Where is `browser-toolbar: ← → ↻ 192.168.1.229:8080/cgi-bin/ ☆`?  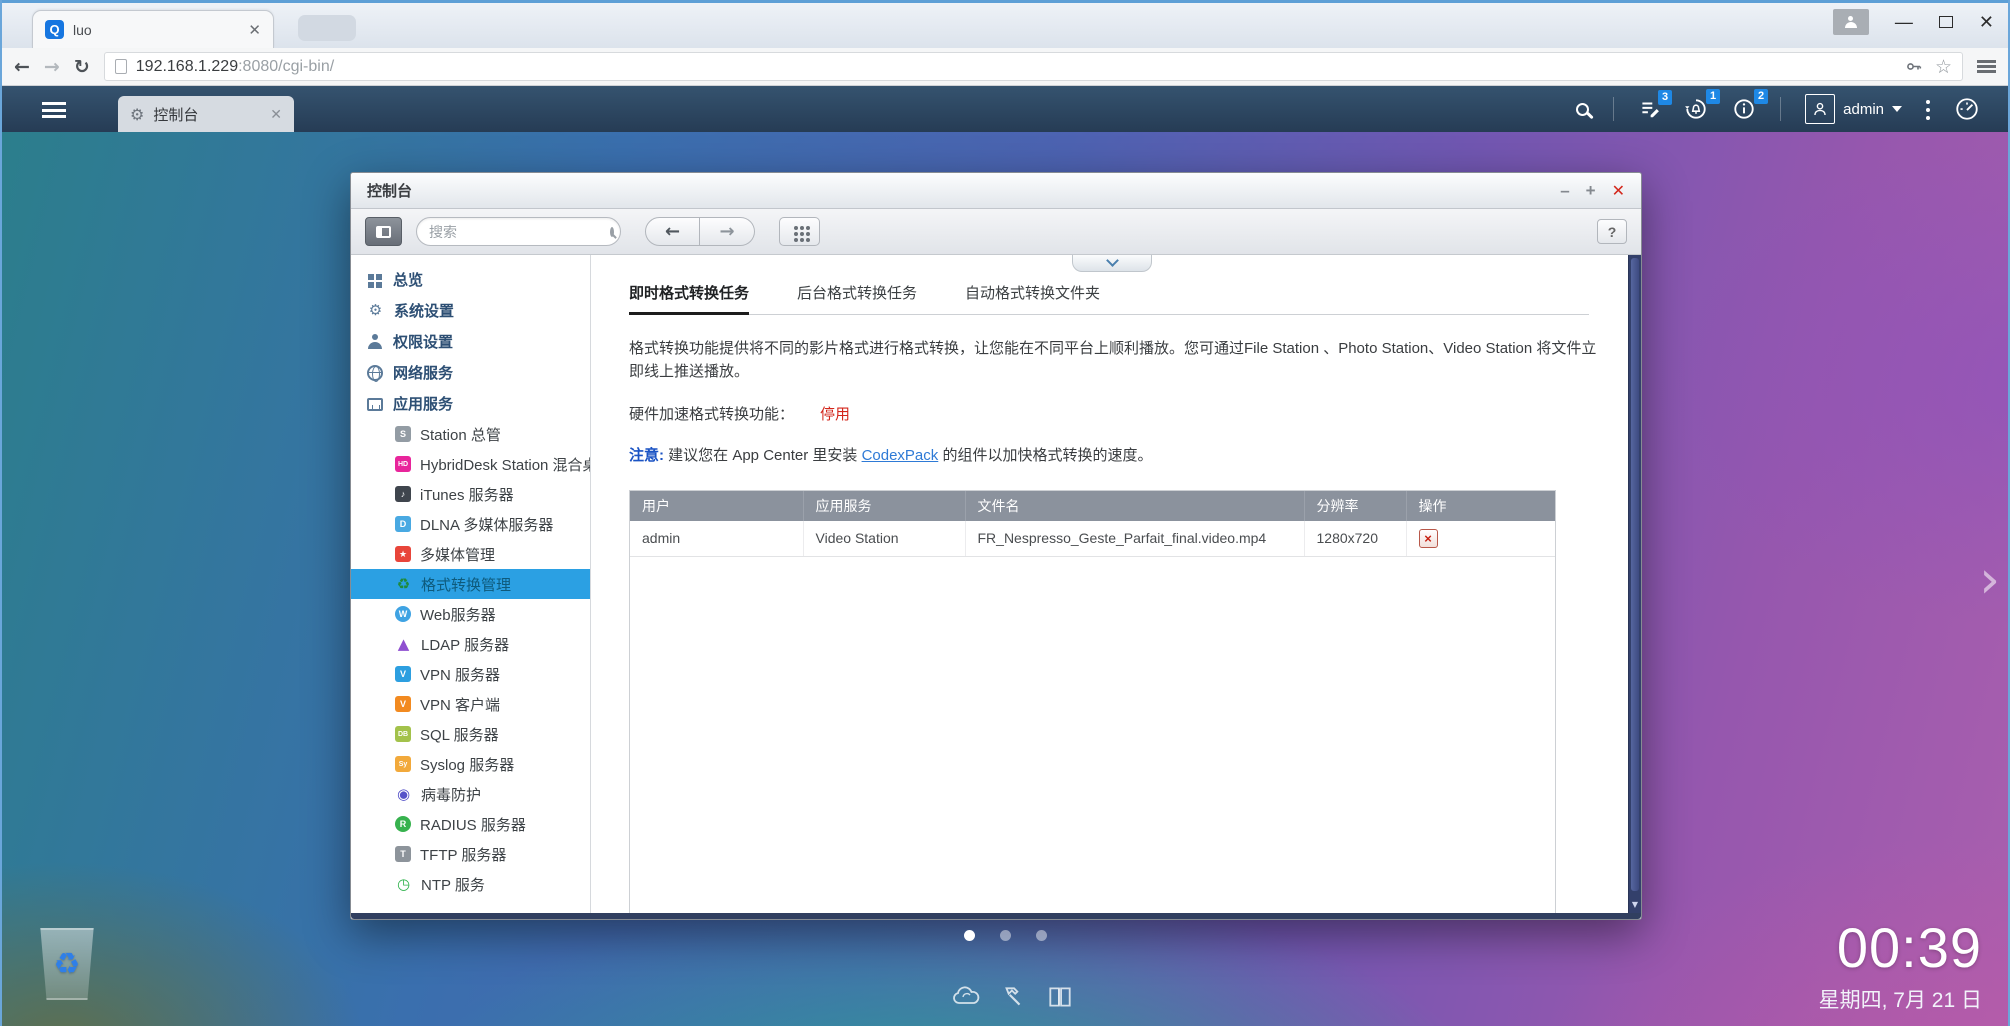
browser-toolbar: ← → ↻ 192.168.1.229:8080/cgi-bin/ ☆ is located at coordinates (1005, 67).